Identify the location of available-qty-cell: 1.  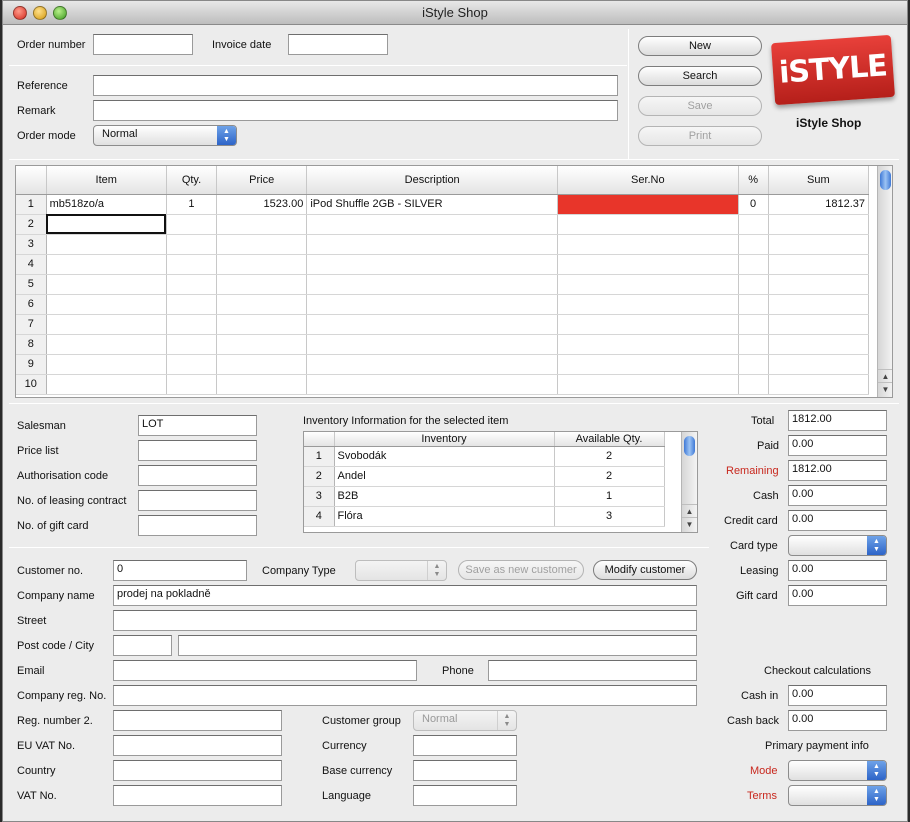
(609, 496).